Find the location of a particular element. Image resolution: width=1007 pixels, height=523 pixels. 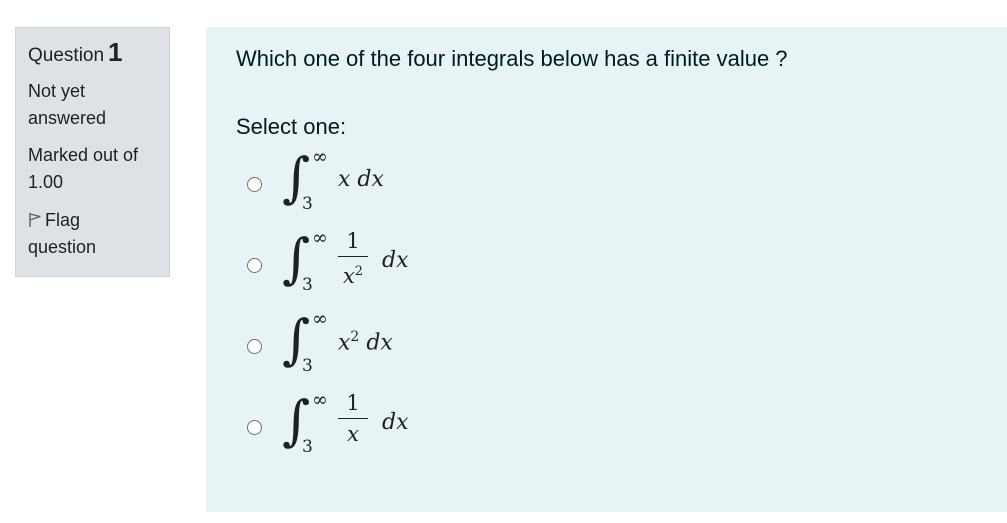

integral-expression: ∫ ∞ 3 1 x dx is located at coordinates (372, 425).